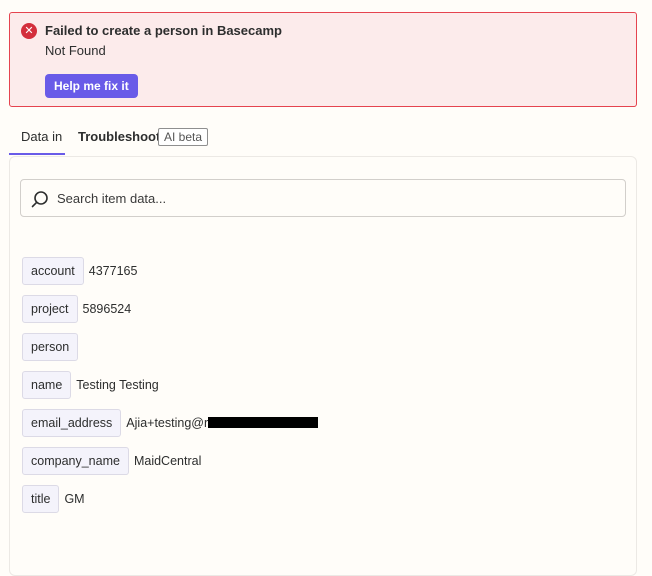 This screenshot has height=576, width=652. Describe the element at coordinates (39, 199) in the screenshot. I see `search-icon` at that location.